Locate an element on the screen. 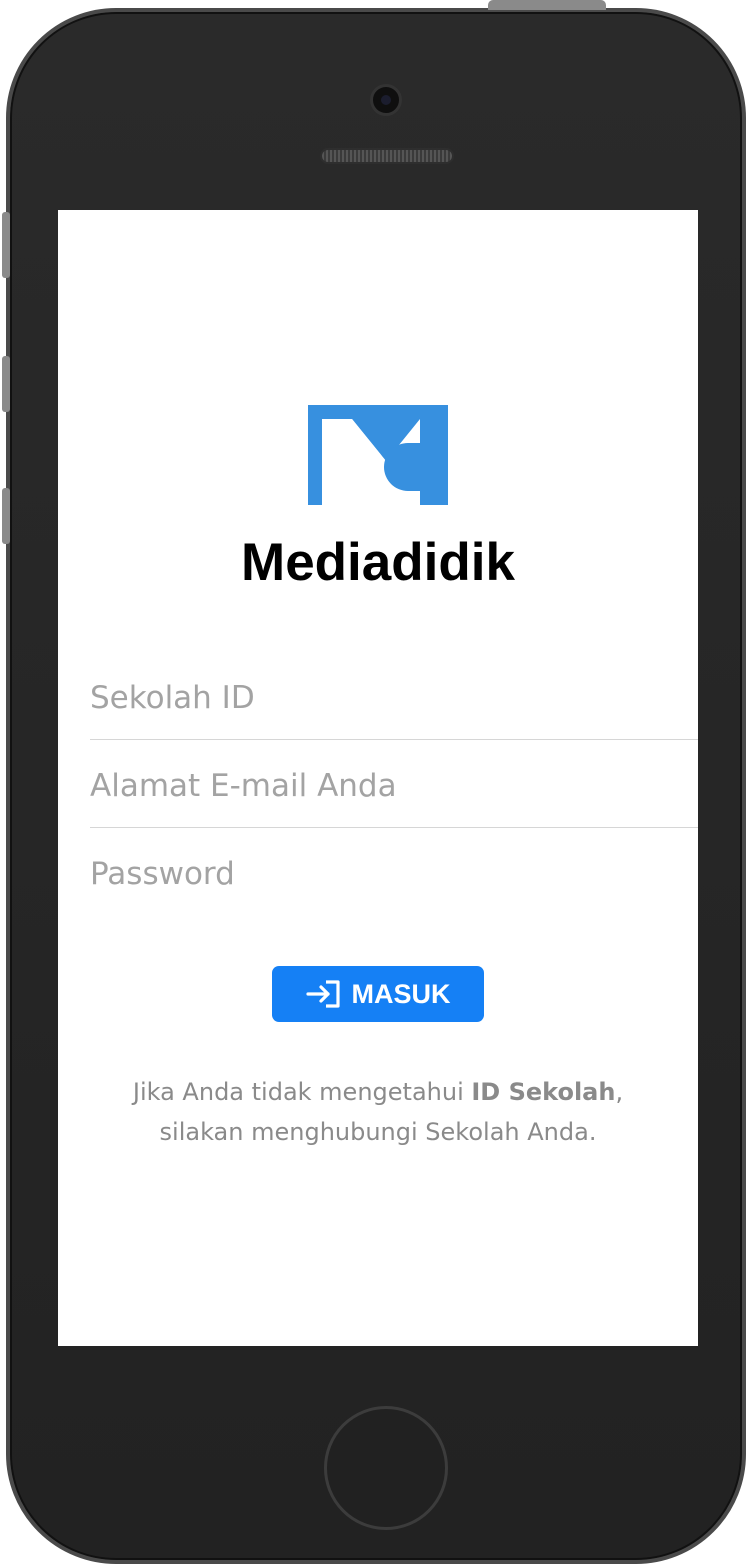  mediadidik-logo-icon is located at coordinates (378, 455).